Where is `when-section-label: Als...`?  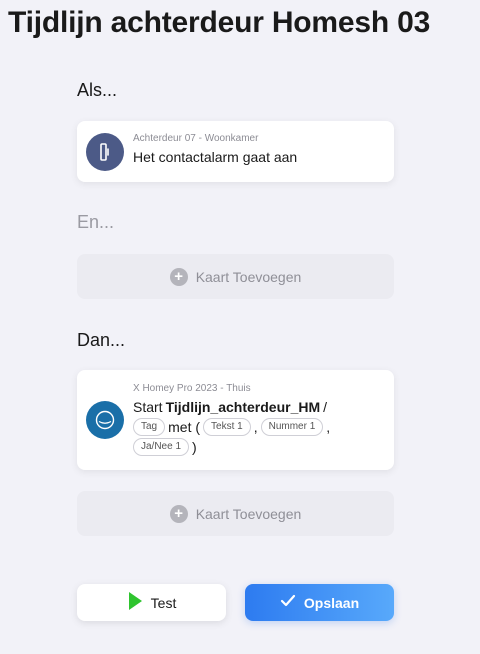 when-section-label: Als... is located at coordinates (97, 90).